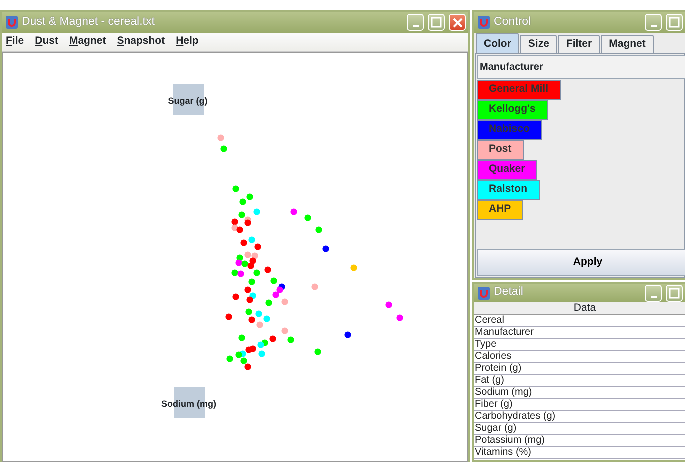  I want to click on tab: Color, so click(498, 43).